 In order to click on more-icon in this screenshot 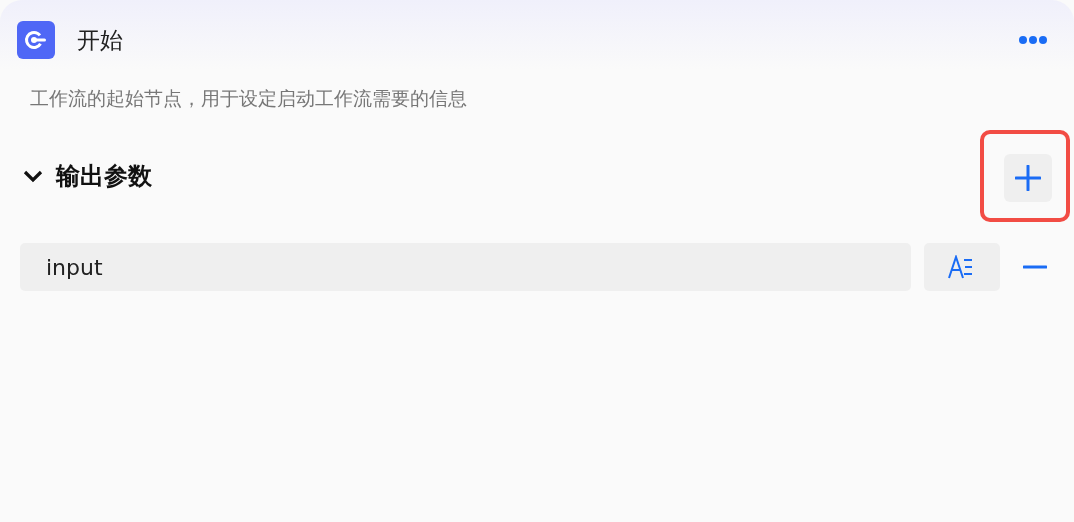, I will do `click(1033, 40)`.